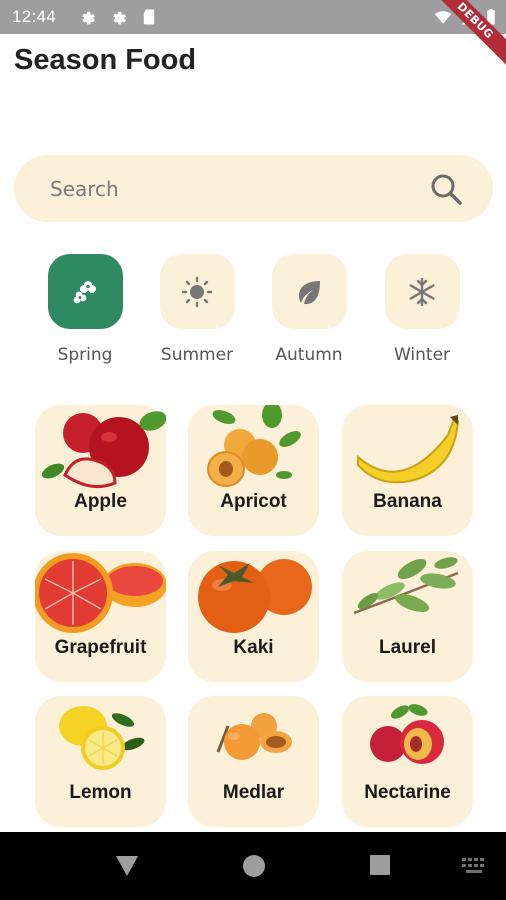 The width and height of the screenshot is (506, 900). I want to click on search-bar, so click(253, 188).